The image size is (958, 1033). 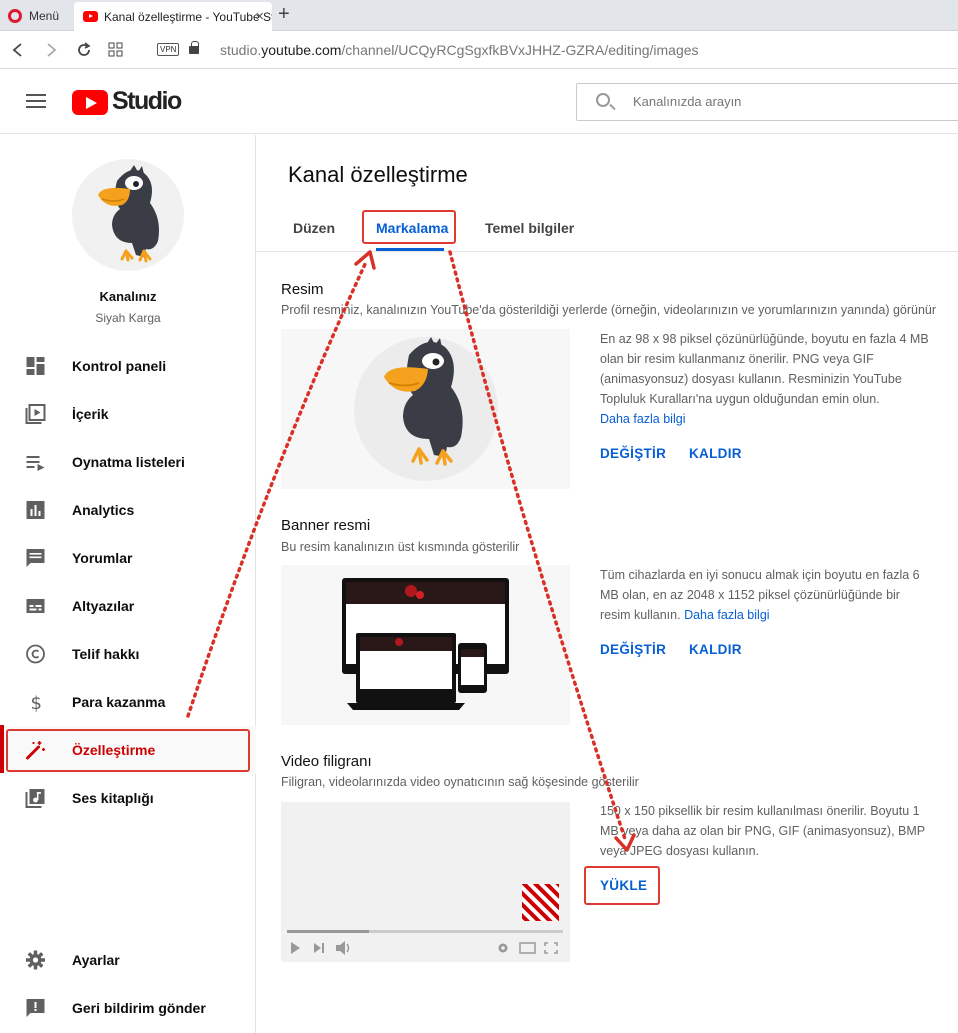 What do you see at coordinates (35, 366) in the screenshot?
I see `dashboard-icon` at bounding box center [35, 366].